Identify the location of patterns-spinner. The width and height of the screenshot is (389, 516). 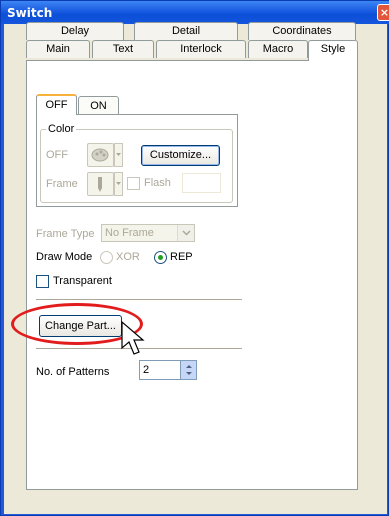
(188, 370).